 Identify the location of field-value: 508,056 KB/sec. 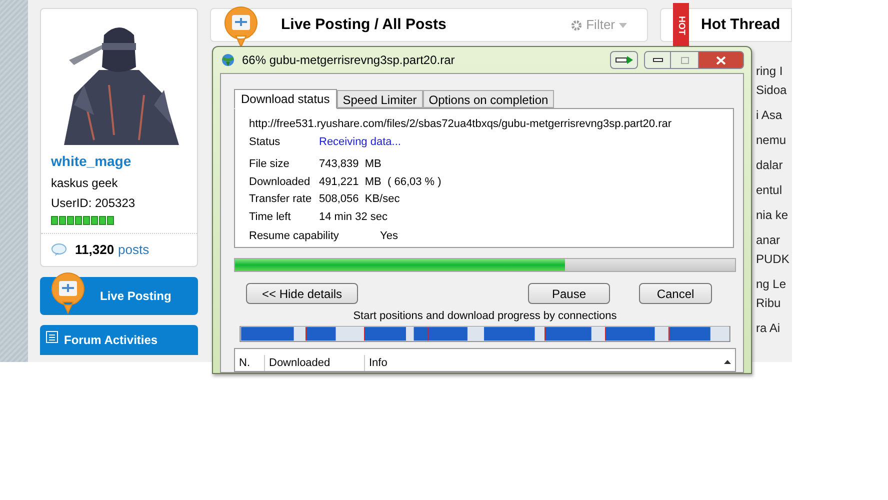
(359, 199).